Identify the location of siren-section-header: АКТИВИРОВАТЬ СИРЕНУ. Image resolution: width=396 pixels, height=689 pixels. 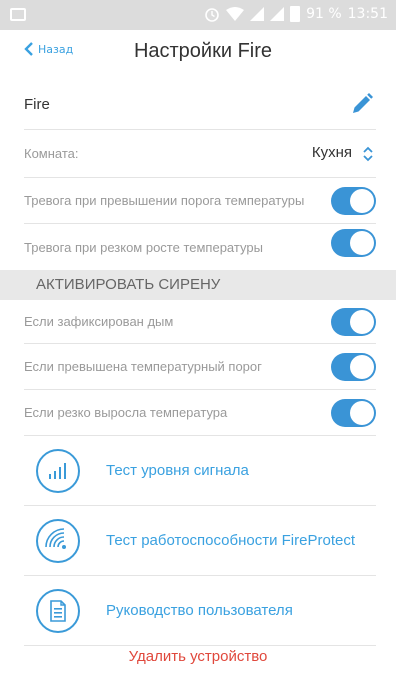
(198, 285).